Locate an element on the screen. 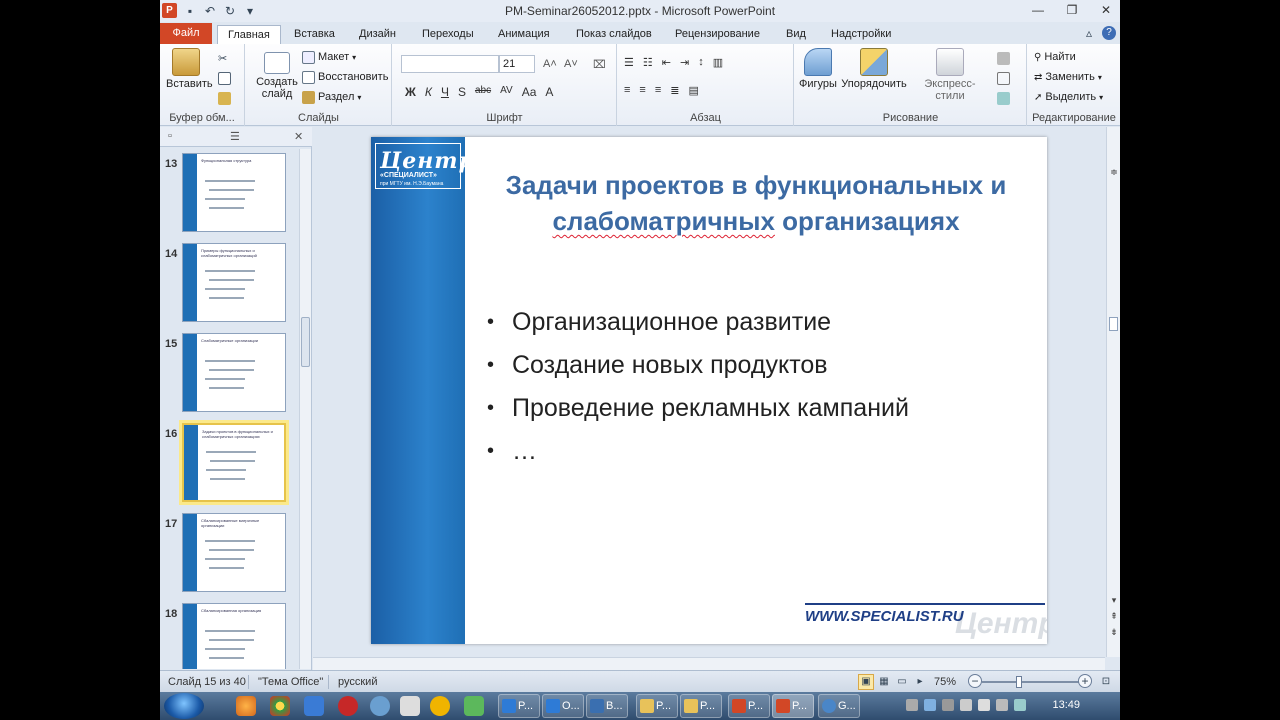  app-icon is located at coordinates (314, 706).